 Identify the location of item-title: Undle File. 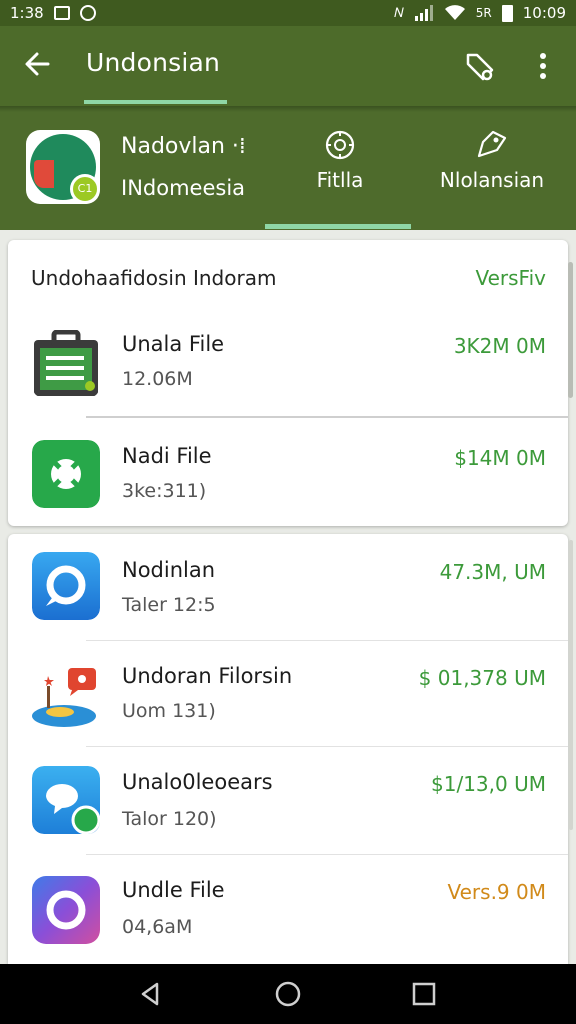
(173, 890).